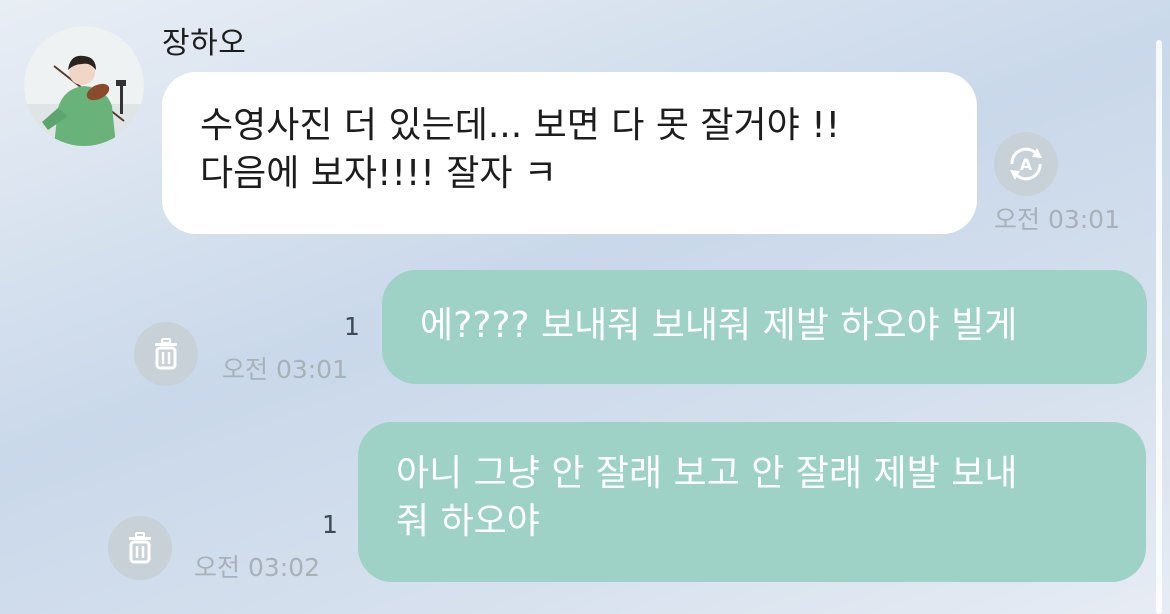 This screenshot has width=1170, height=614. What do you see at coordinates (204, 43) in the screenshot?
I see `sender-name: 장하오` at bounding box center [204, 43].